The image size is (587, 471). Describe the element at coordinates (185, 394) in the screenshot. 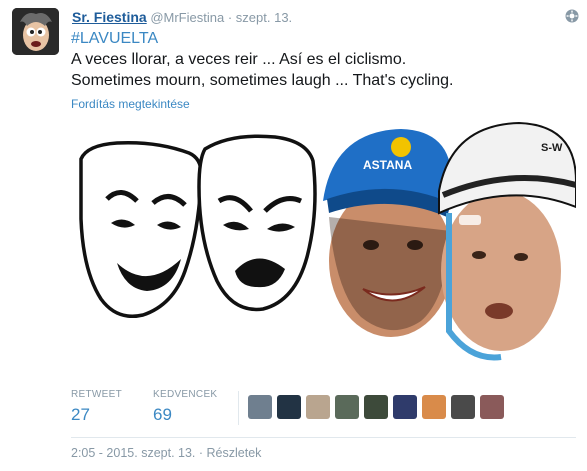

I see `favorites-label: KEDVENCEK` at that location.